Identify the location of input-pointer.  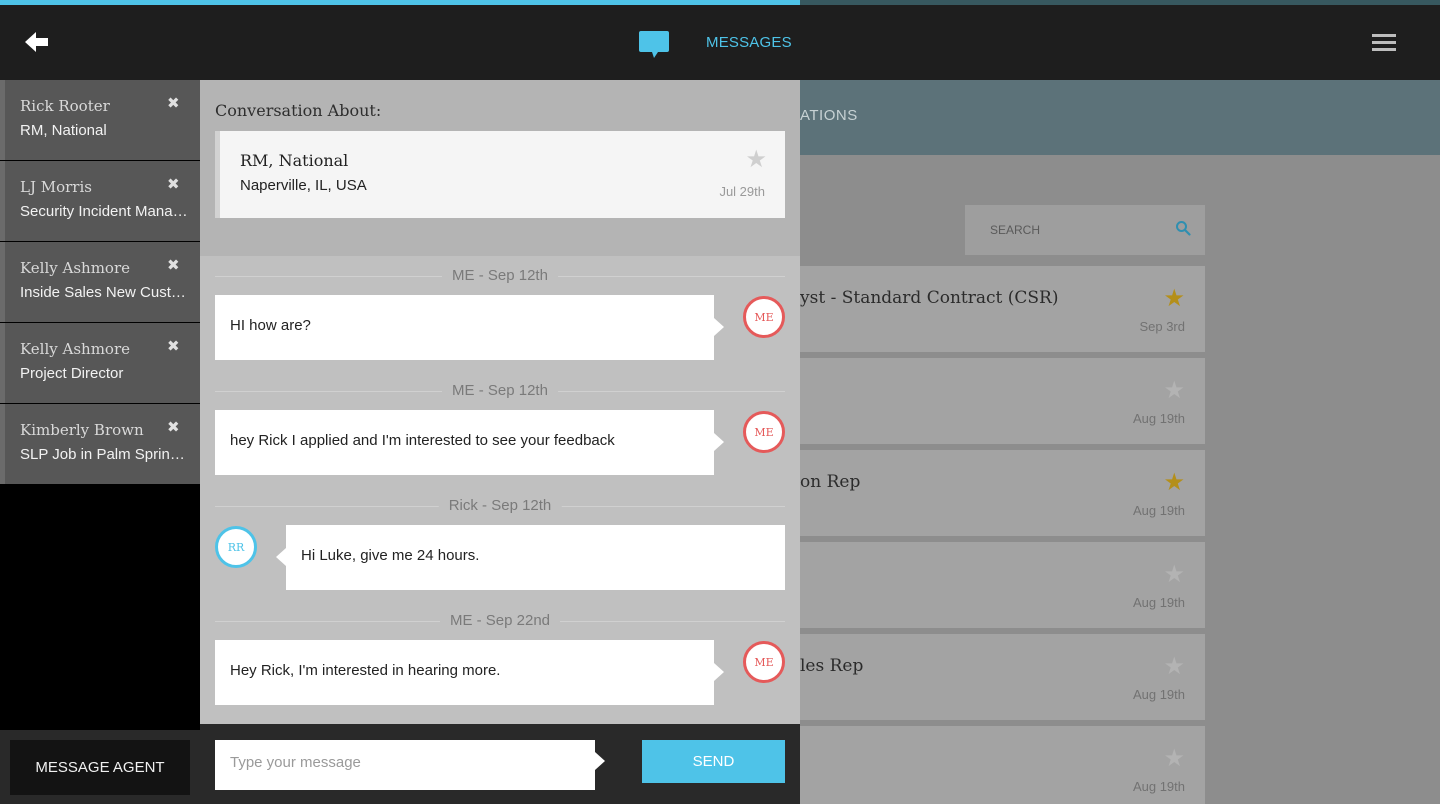
(600, 761).